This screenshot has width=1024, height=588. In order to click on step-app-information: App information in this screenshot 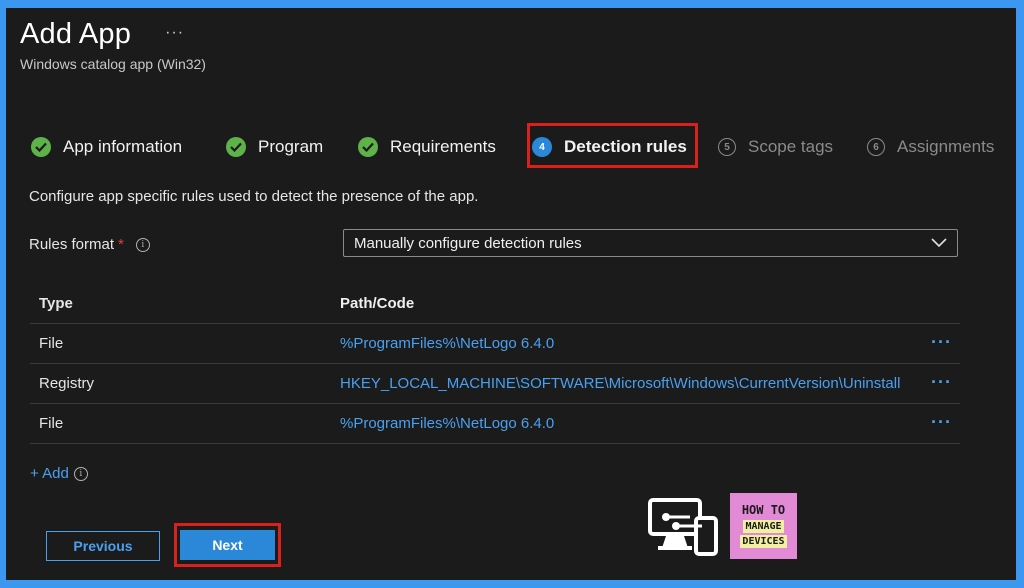, I will do `click(106, 147)`.